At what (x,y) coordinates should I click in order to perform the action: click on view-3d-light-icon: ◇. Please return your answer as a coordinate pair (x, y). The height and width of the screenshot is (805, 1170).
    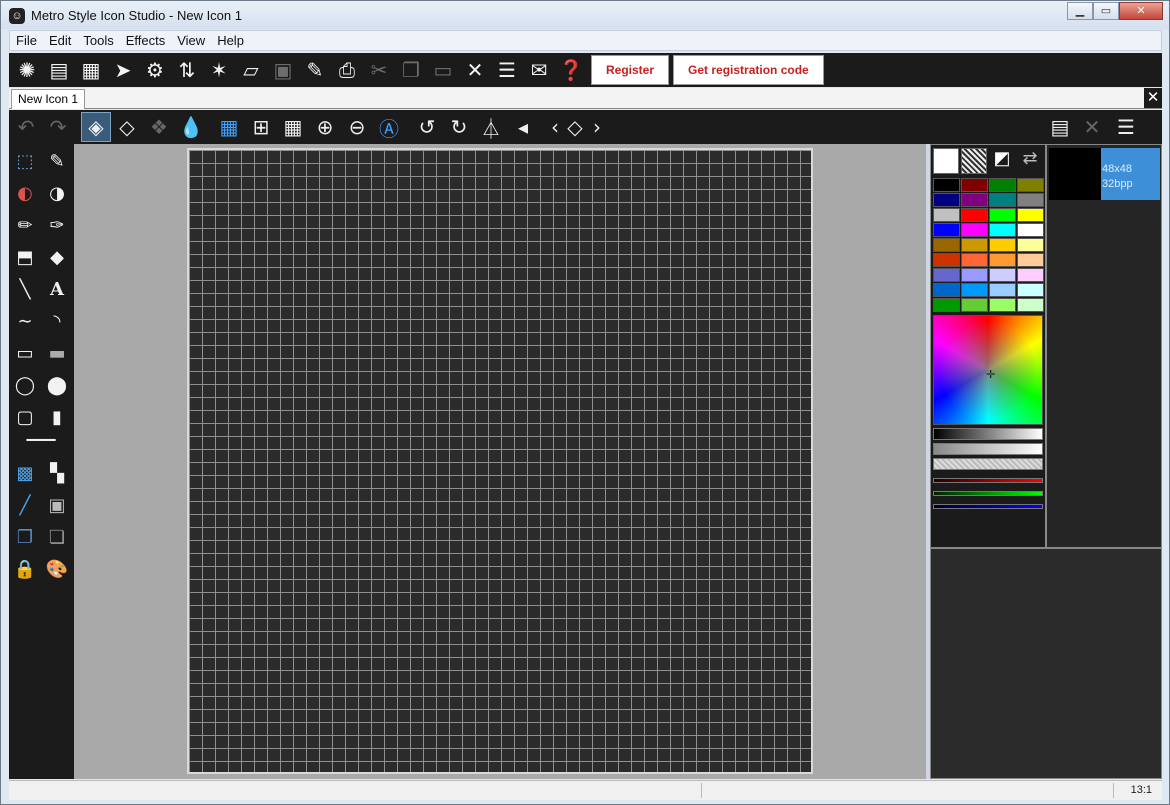
    Looking at the image, I should click on (127, 127).